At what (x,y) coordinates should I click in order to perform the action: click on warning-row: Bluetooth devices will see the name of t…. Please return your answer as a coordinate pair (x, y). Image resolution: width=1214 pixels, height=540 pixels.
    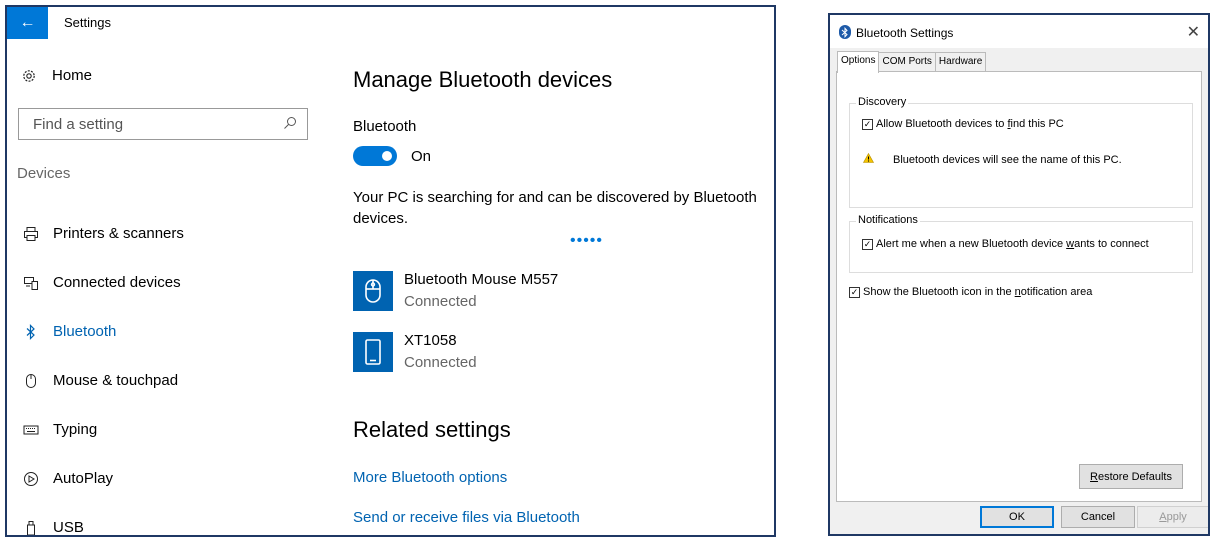
    Looking at the image, I should click on (992, 159).